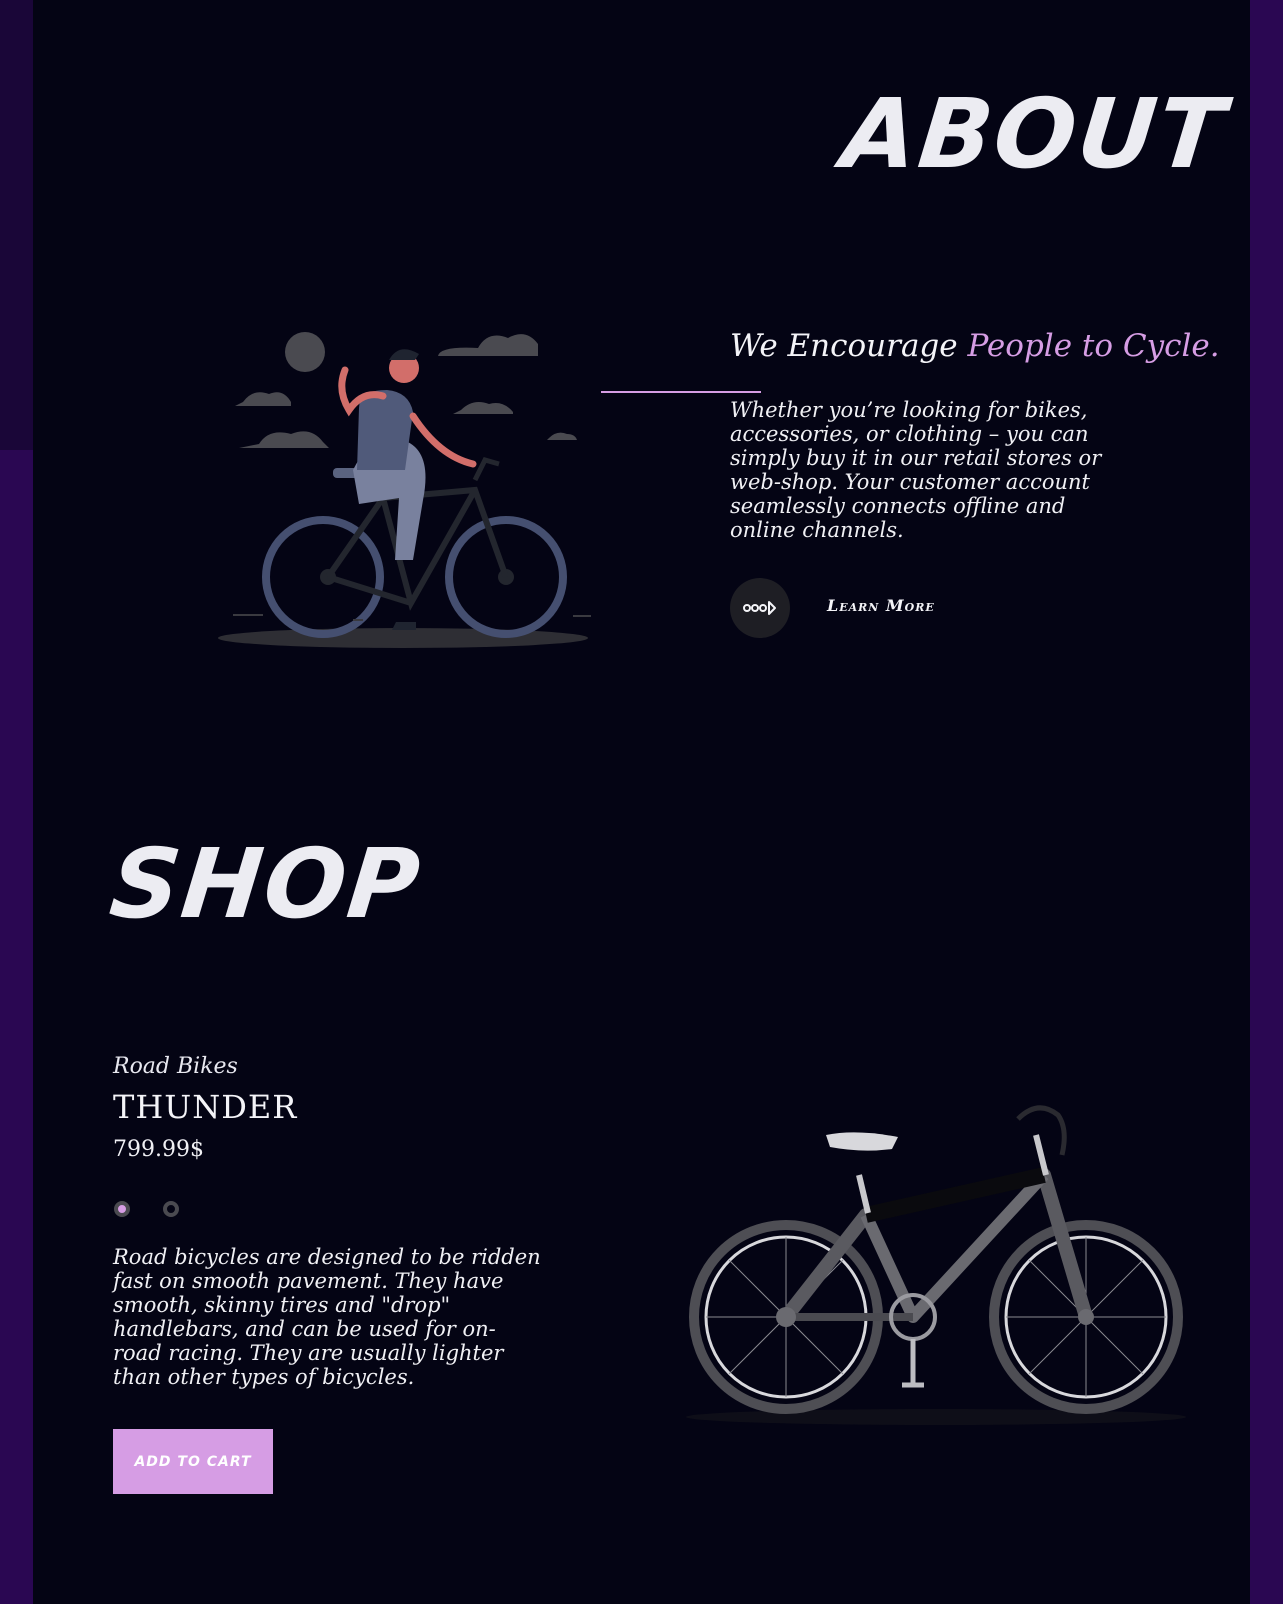 The height and width of the screenshot is (1604, 1283). Describe the element at coordinates (266, 884) in the screenshot. I see `shop-title: SHOP` at that location.